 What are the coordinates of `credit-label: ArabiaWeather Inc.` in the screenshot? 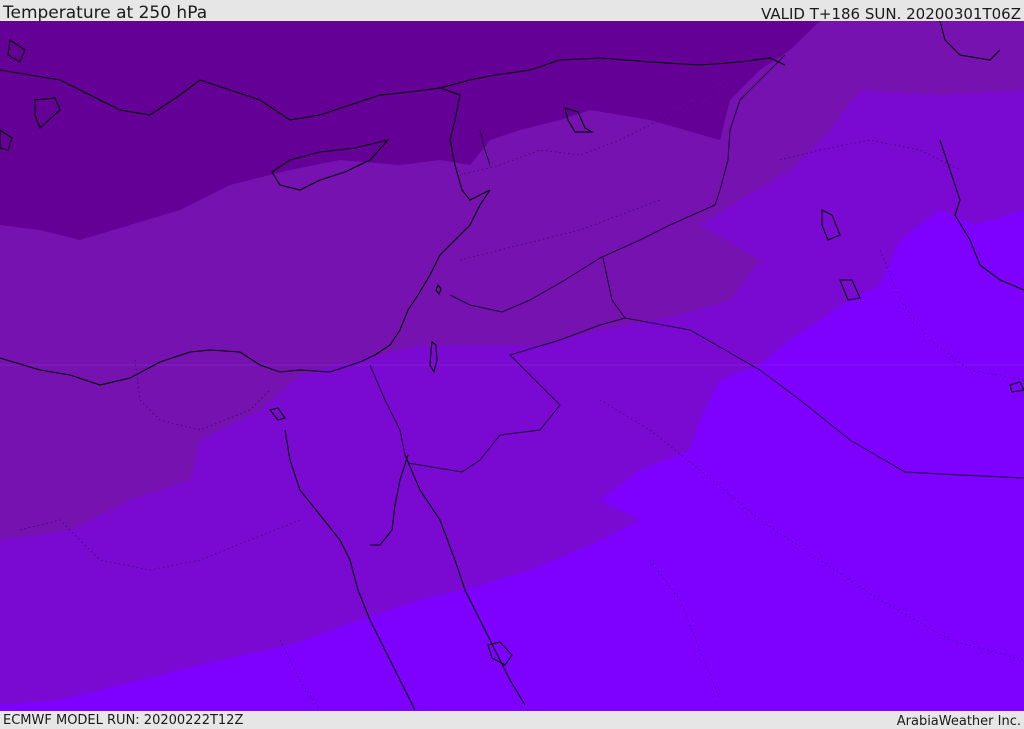 It's located at (958, 721).